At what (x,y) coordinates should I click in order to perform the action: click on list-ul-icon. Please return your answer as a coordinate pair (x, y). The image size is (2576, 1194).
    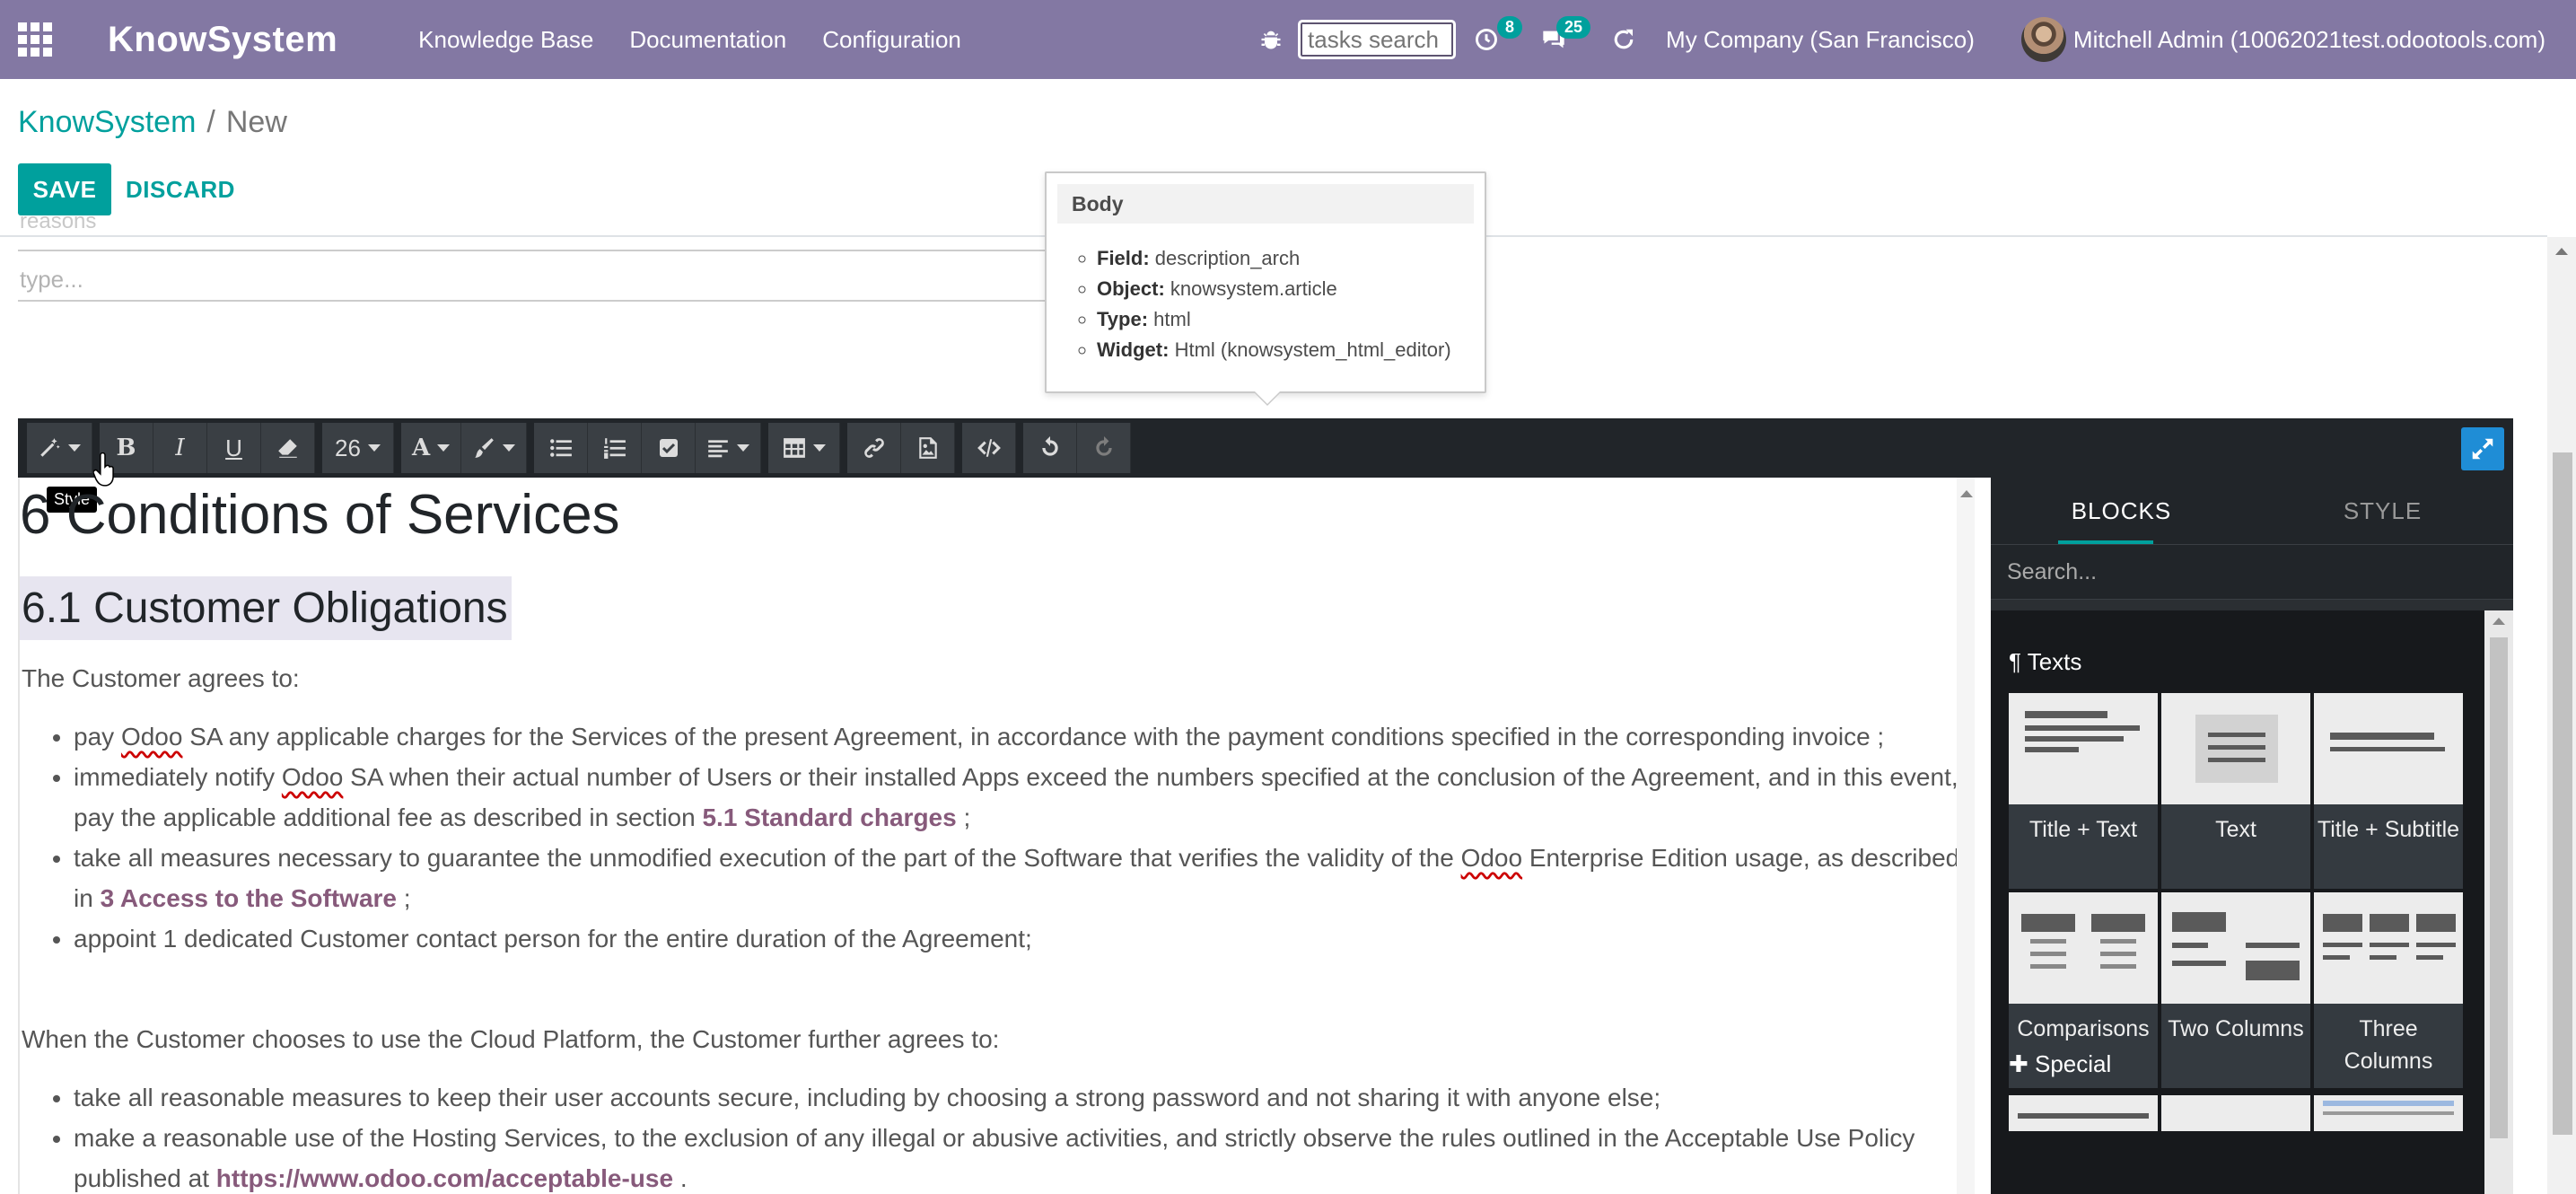
    Looking at the image, I should click on (560, 448).